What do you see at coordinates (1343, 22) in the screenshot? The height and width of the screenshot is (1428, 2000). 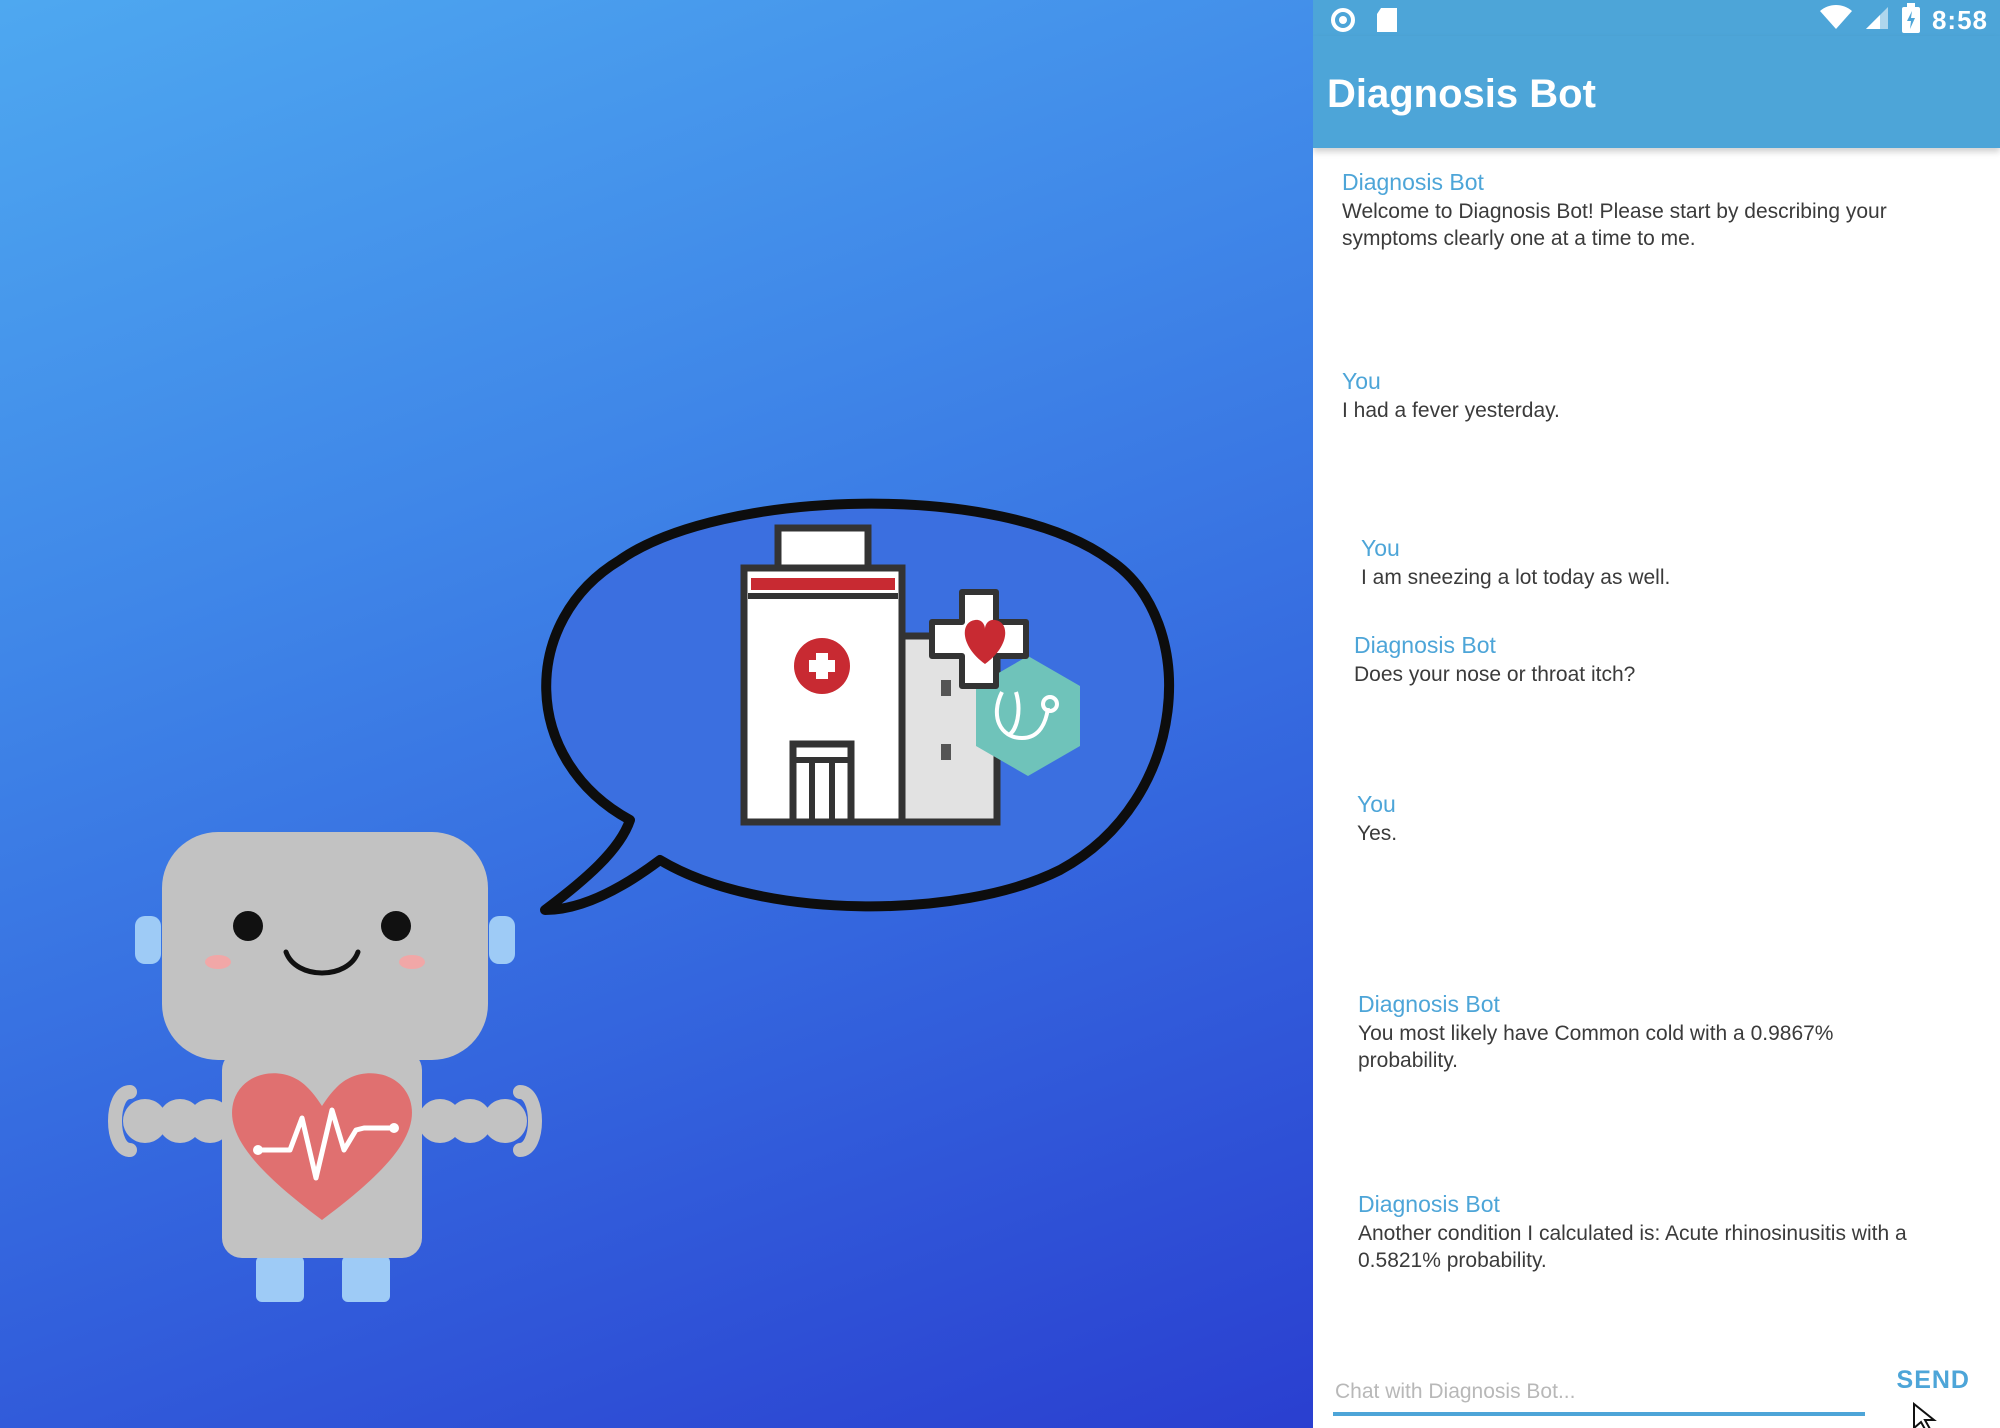 I see `circle-status-icon` at bounding box center [1343, 22].